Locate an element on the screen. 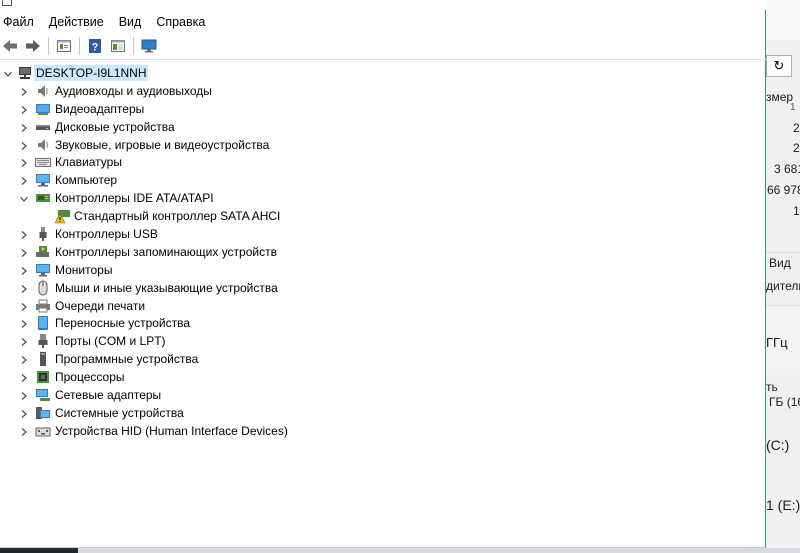  forward-icon is located at coordinates (33, 46).